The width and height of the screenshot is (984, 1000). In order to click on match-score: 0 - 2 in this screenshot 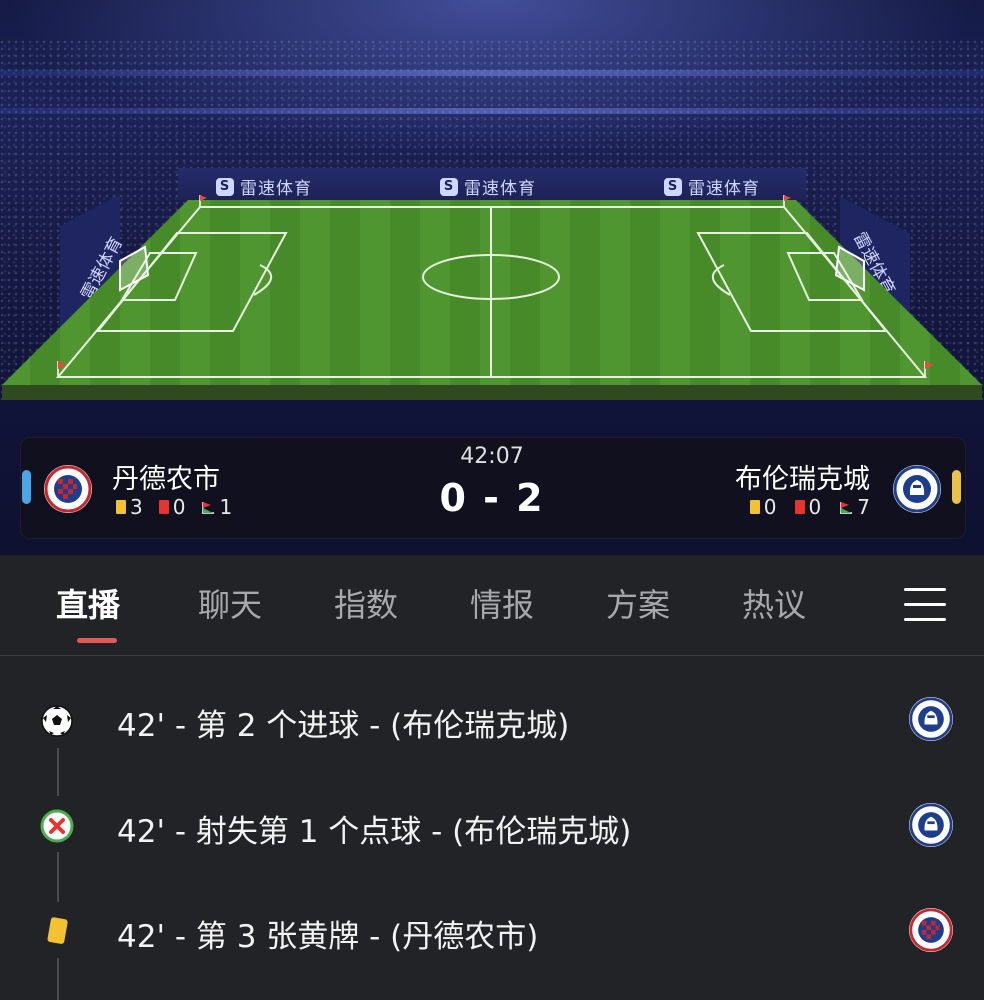, I will do `click(492, 498)`.